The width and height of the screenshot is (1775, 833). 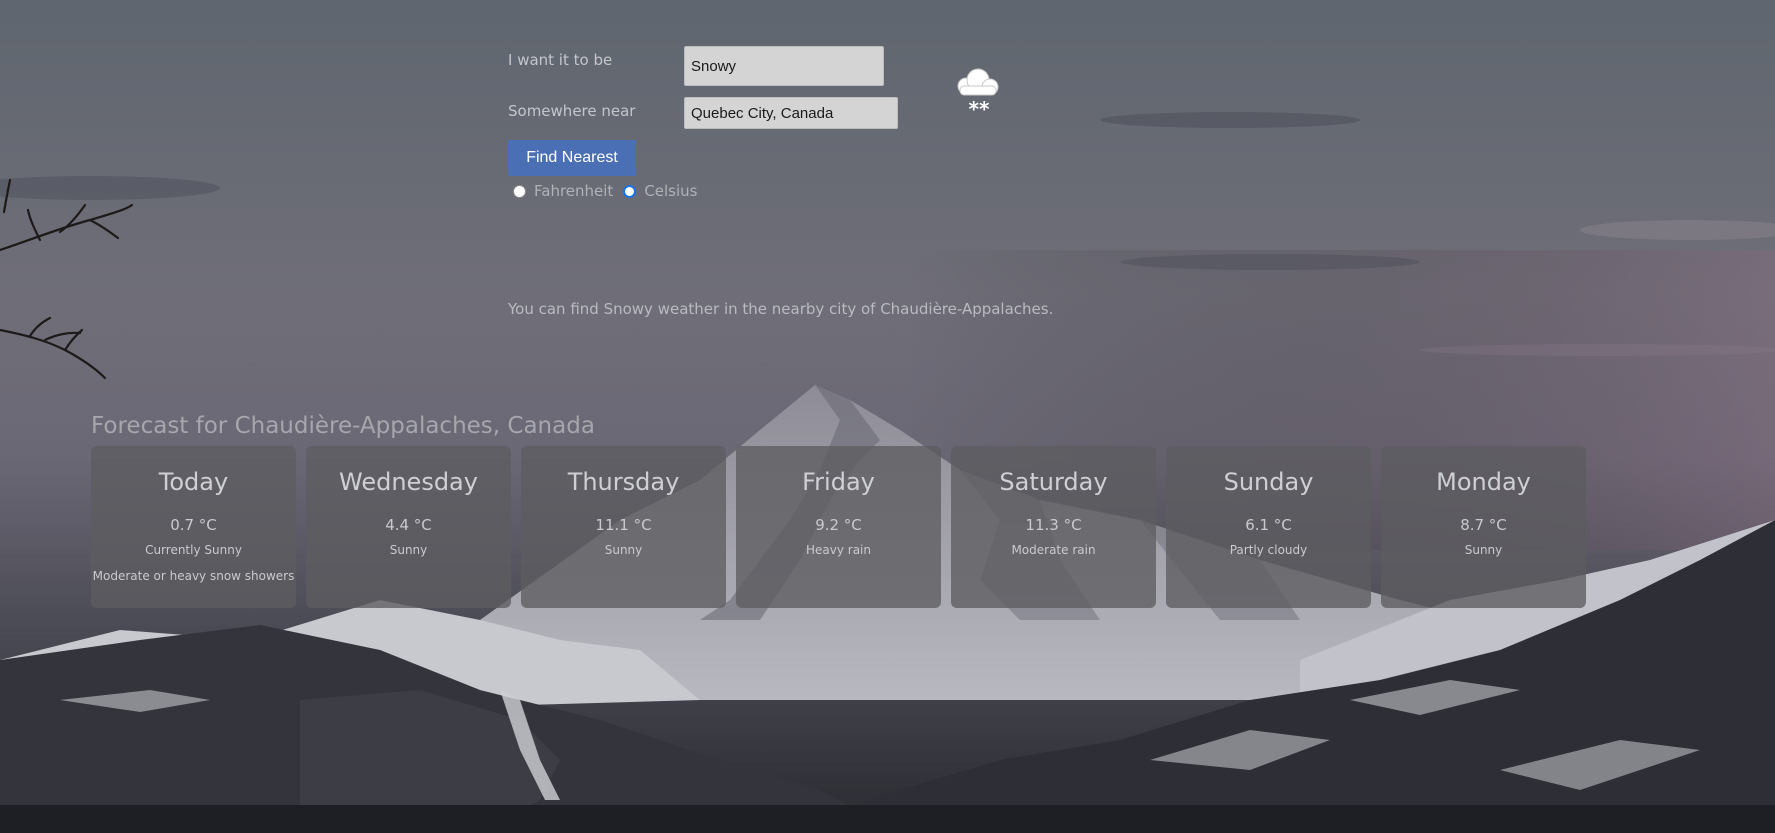 I want to click on forecast-card-monday: Monday 8.7 °C Sunny, so click(x=1483, y=527).